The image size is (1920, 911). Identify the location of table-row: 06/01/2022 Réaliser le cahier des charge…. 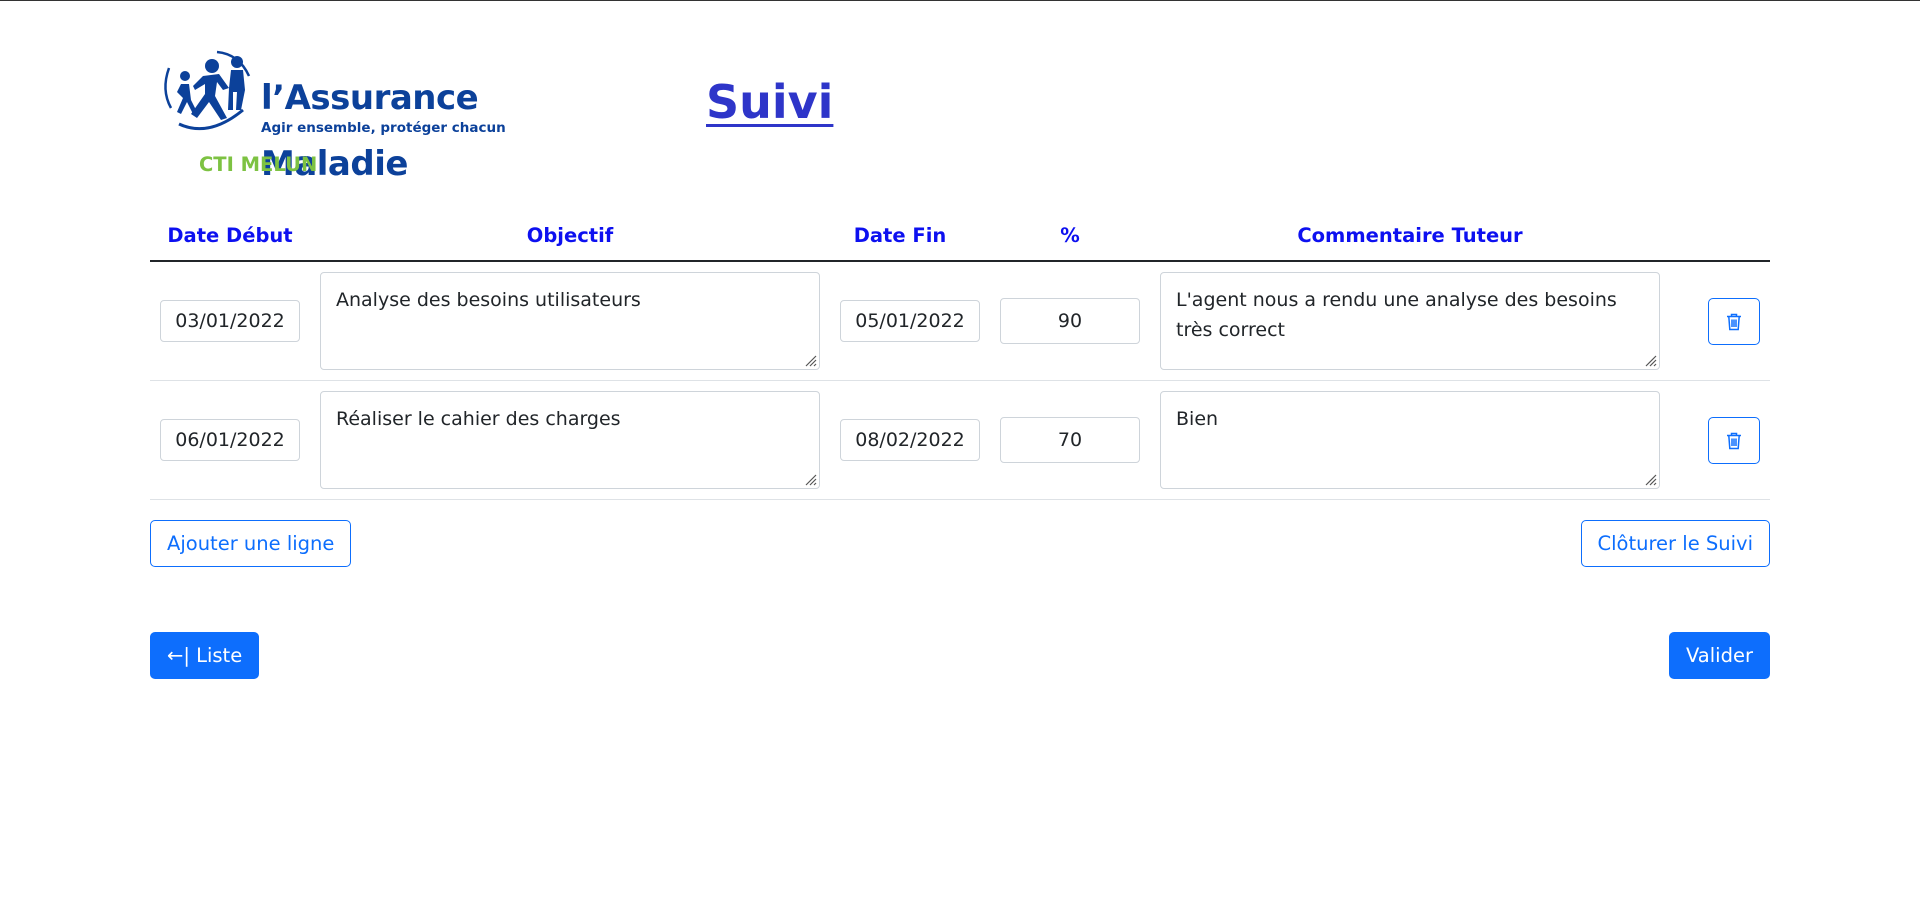
(960, 440).